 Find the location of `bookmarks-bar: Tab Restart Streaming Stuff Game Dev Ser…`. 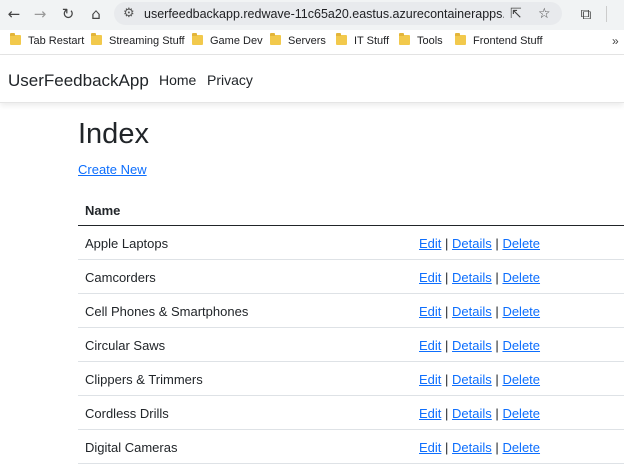

bookmarks-bar: Tab Restart Streaming Stuff Game Dev Ser… is located at coordinates (312, 42).